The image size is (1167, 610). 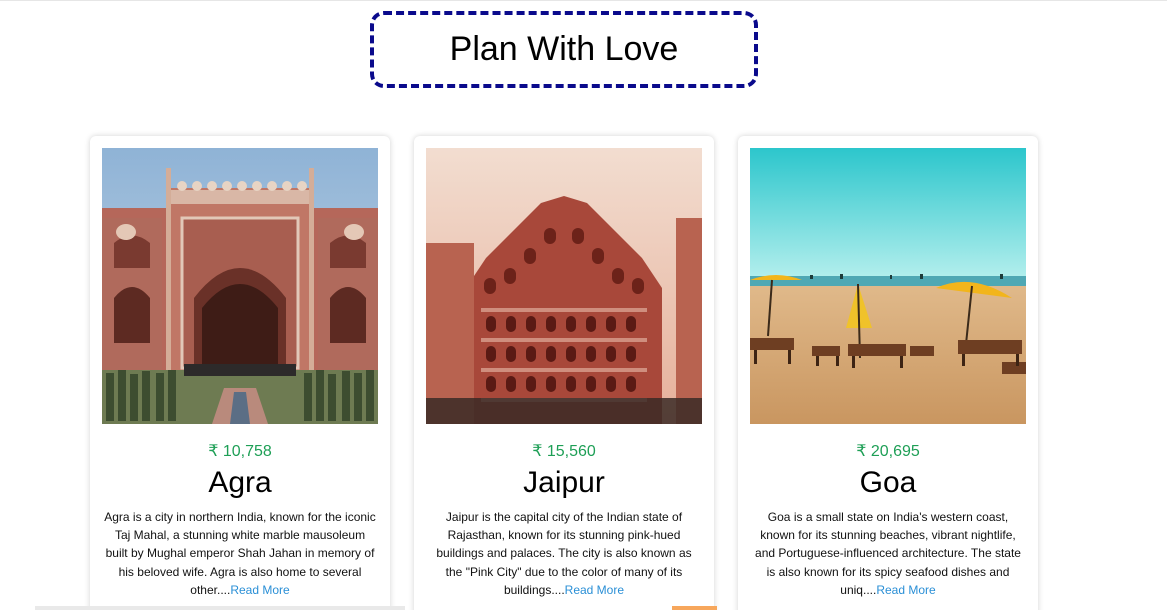 I want to click on horizontal-scrollbar, so click(x=220, y=608).